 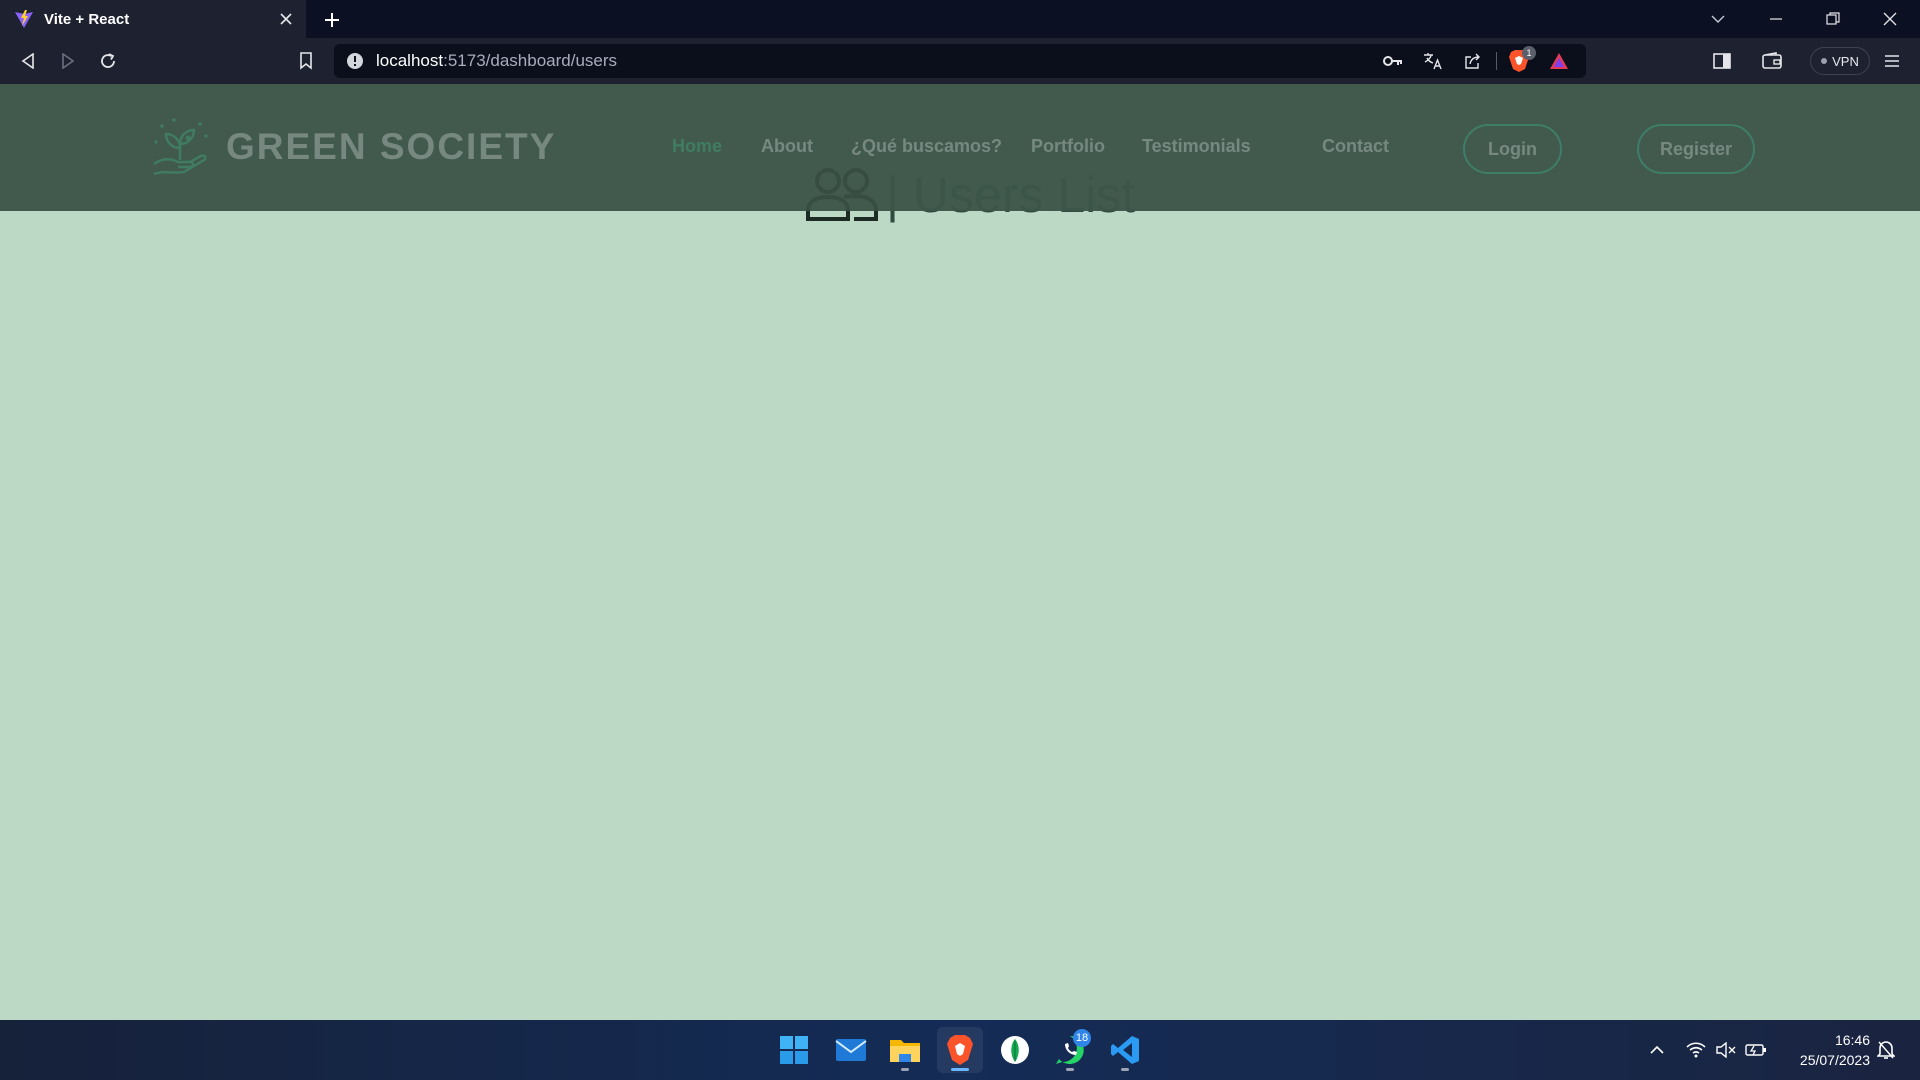 What do you see at coordinates (1496, 61) in the screenshot?
I see `url-divider` at bounding box center [1496, 61].